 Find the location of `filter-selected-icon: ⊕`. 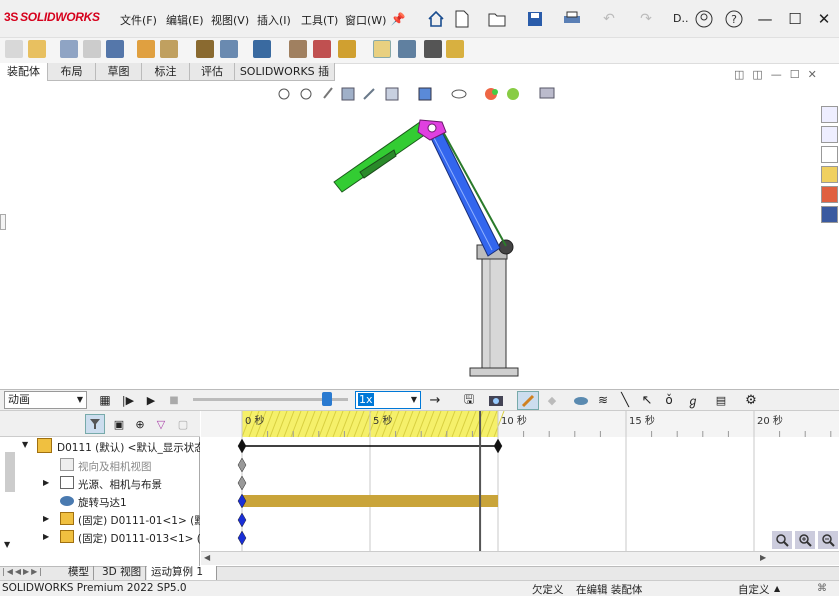

filter-selected-icon: ⊕ is located at coordinates (140, 424).